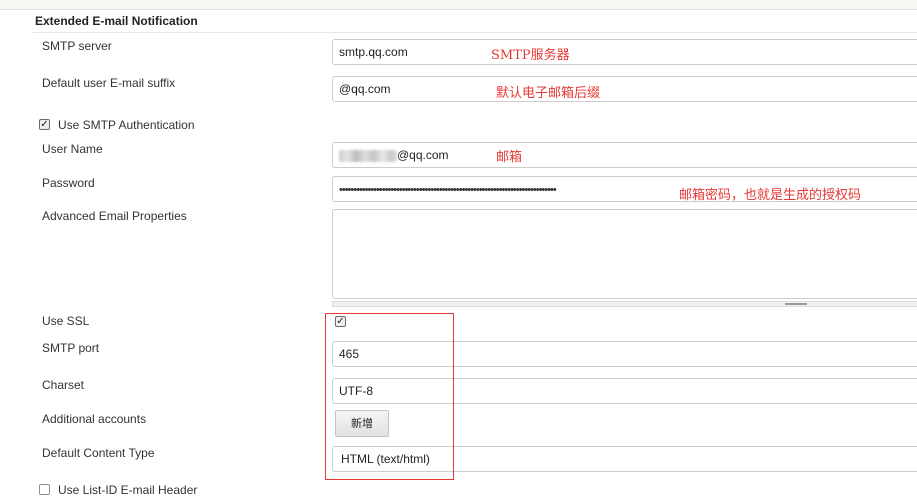 This screenshot has width=917, height=500. Describe the element at coordinates (624, 52) in the screenshot. I see `smtp-server-input: smtp.qq.com` at that location.